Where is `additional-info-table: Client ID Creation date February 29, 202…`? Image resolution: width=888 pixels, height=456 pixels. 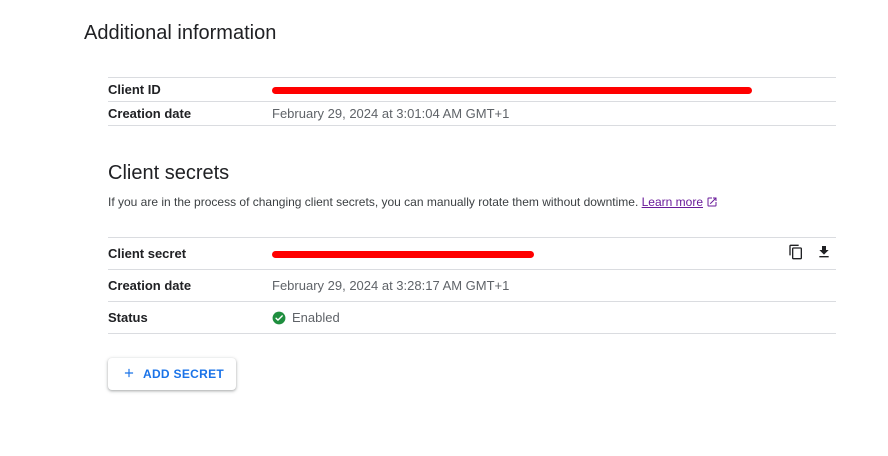
additional-info-table: Client ID Creation date February 29, 202… is located at coordinates (472, 101).